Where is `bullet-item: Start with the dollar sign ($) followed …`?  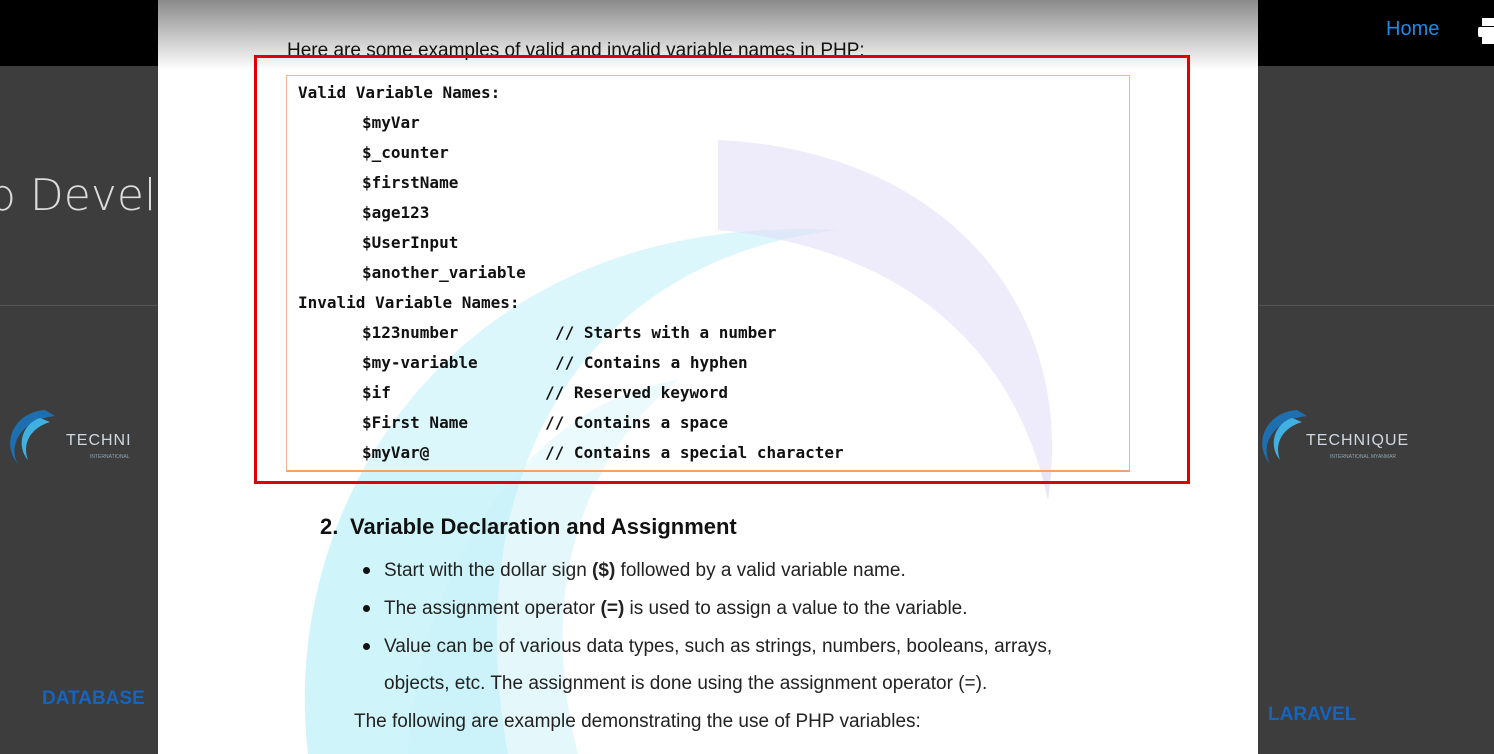
bullet-item: Start with the dollar sign ($) followed … is located at coordinates (645, 570).